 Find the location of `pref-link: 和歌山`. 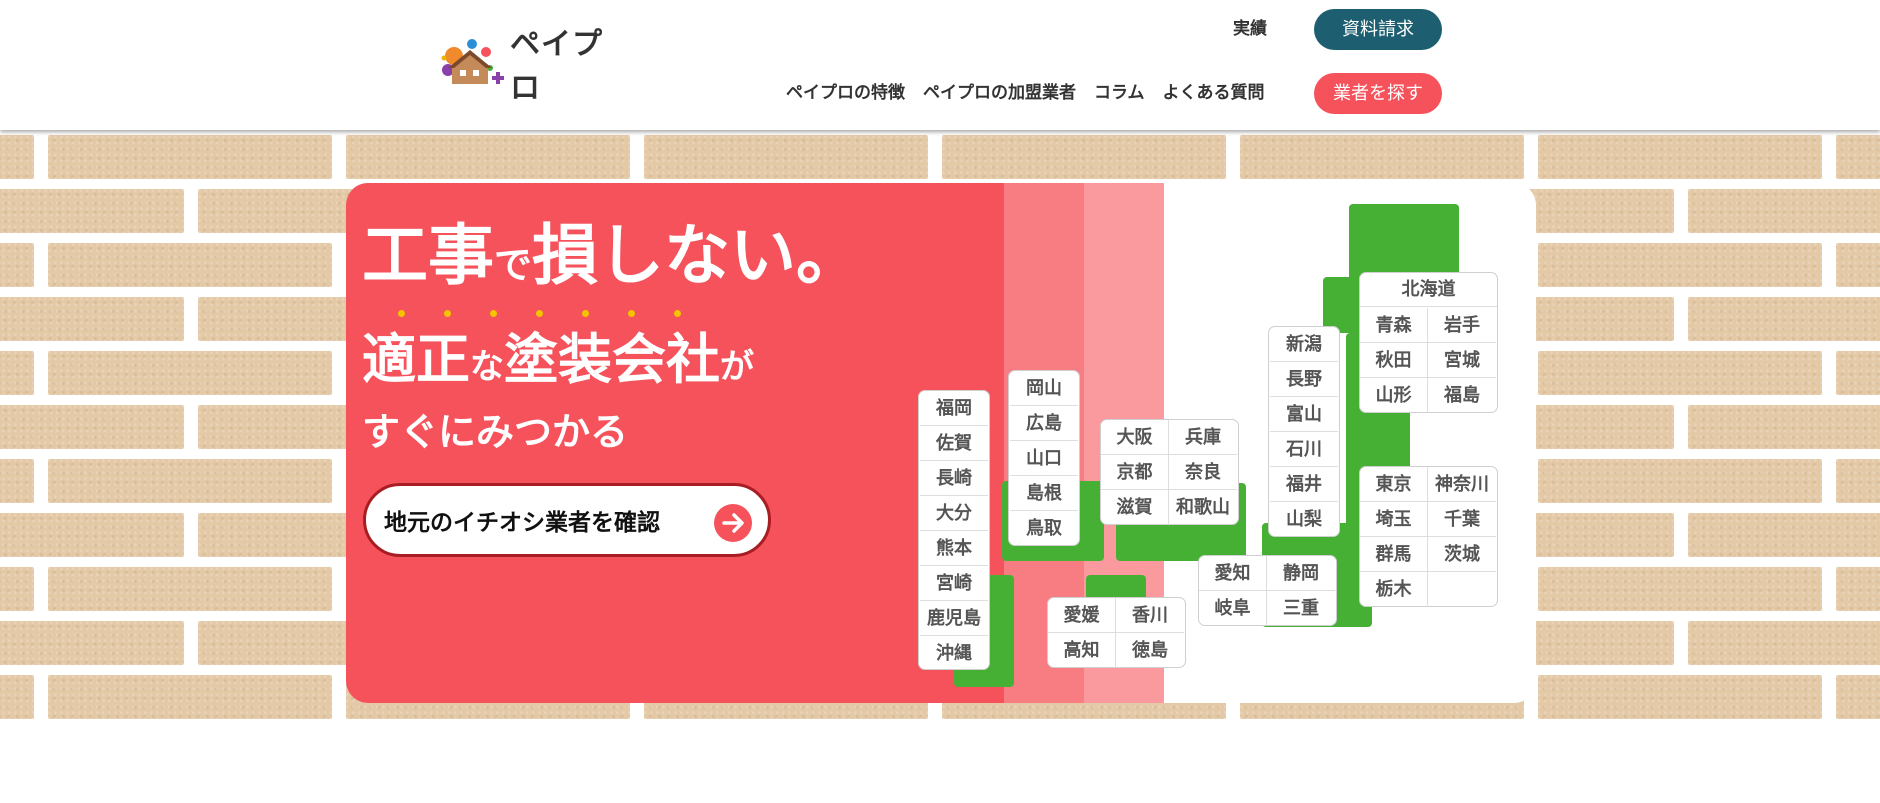

pref-link: 和歌山 is located at coordinates (1203, 507).